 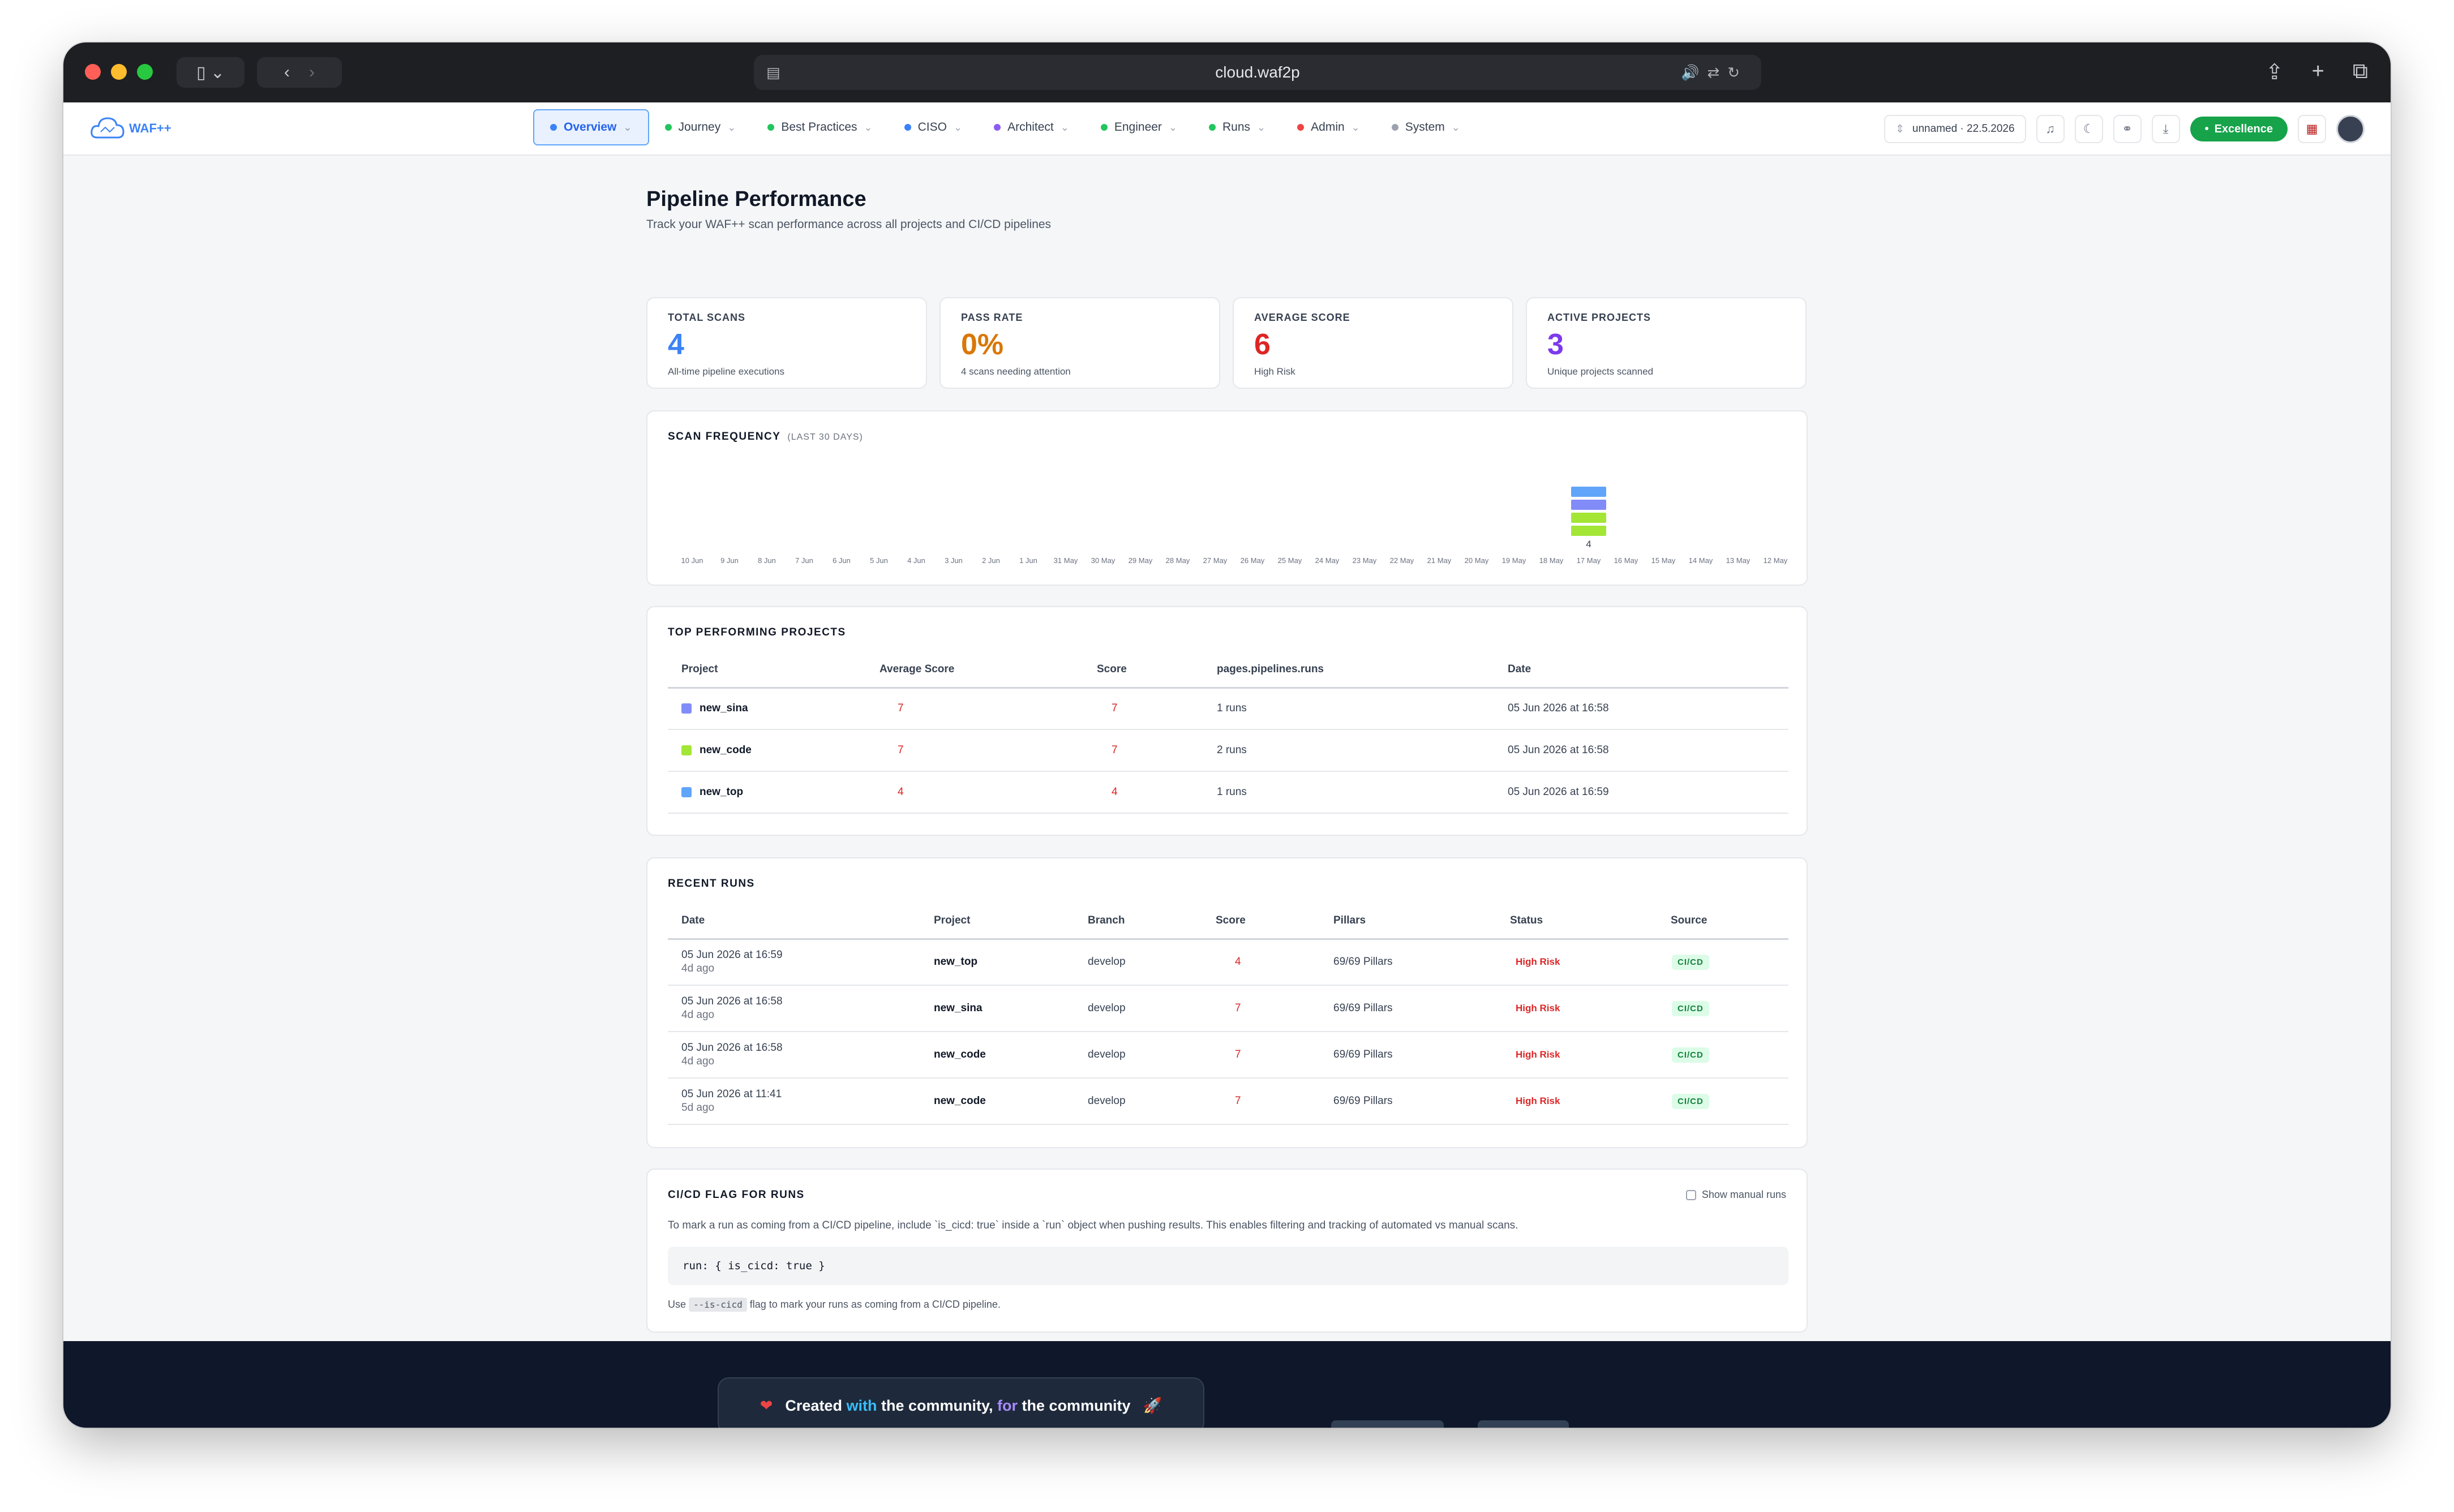 I want to click on address-actions-icons: 🔊⇄↻, so click(x=1714, y=72).